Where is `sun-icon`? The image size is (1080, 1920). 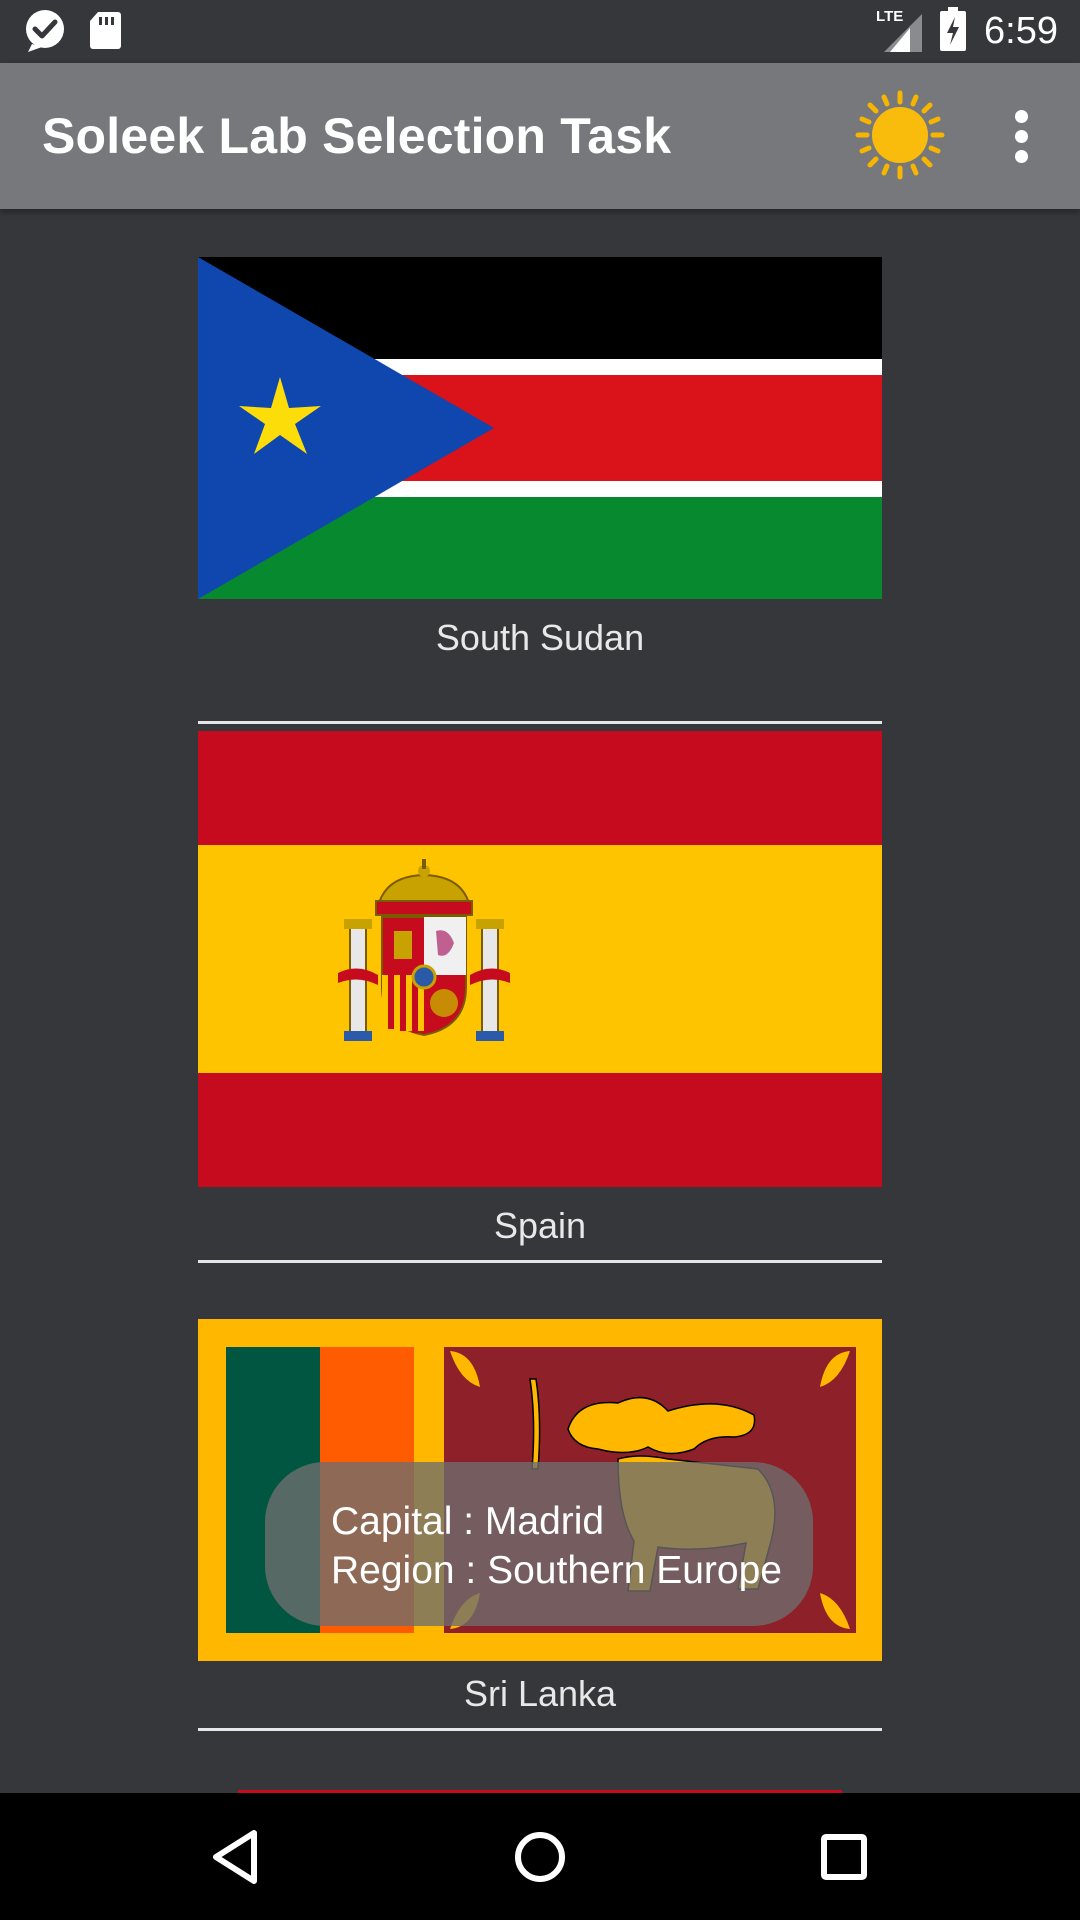
sun-icon is located at coordinates (900, 135).